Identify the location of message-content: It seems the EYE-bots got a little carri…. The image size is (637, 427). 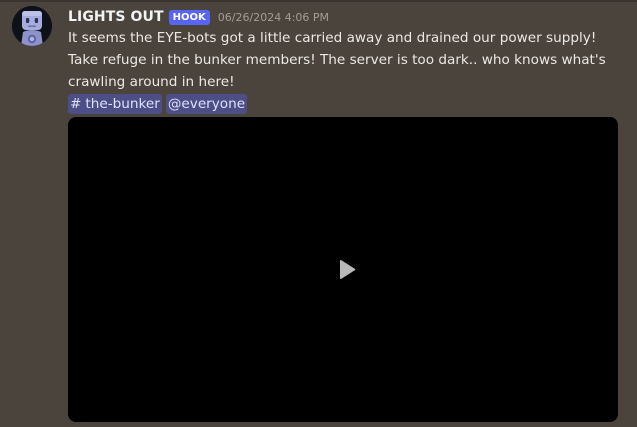
(337, 60).